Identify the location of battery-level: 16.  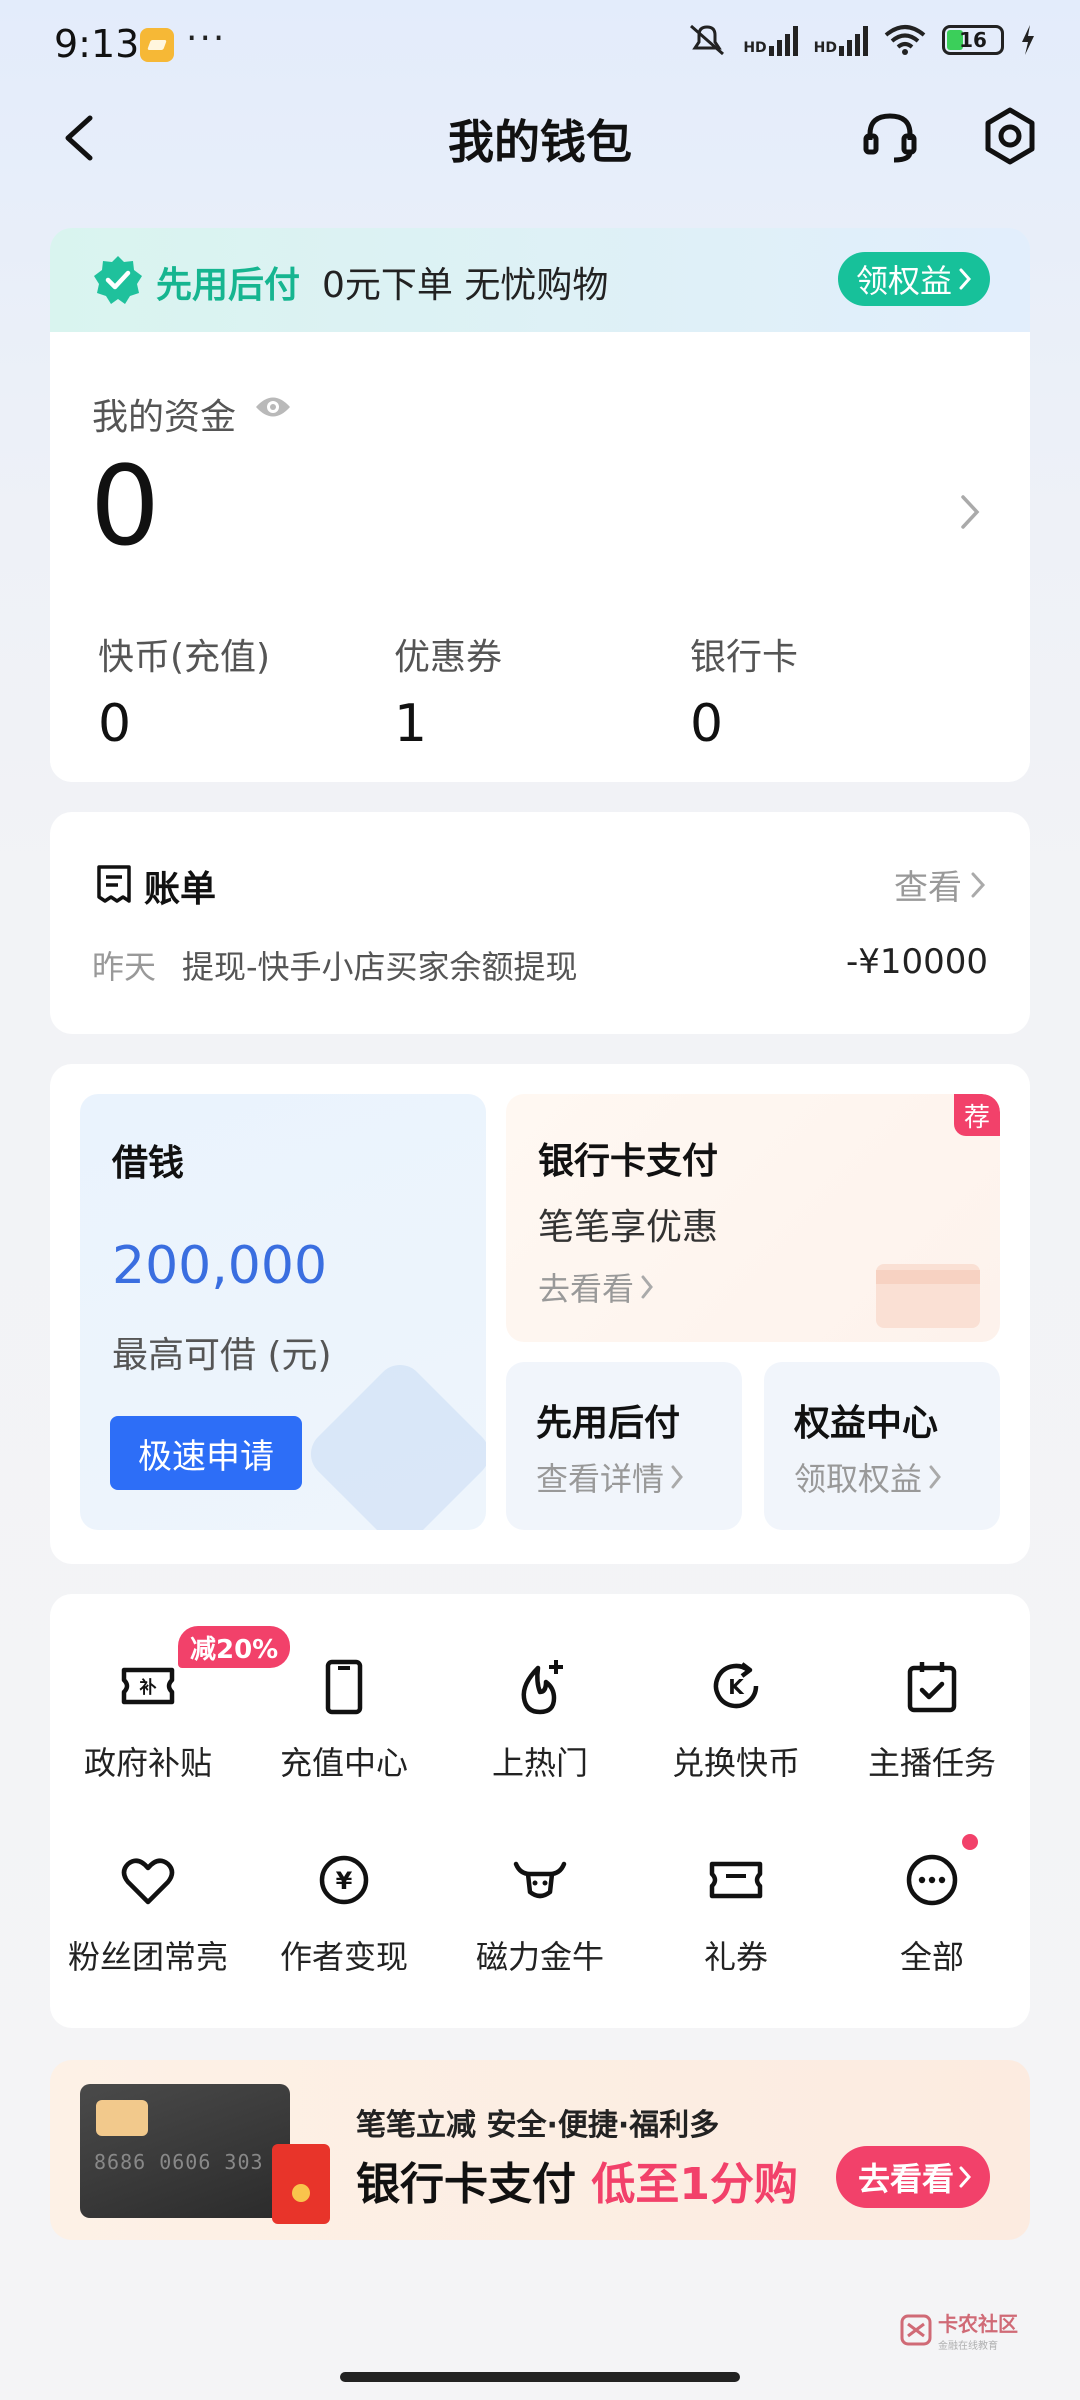
(973, 40).